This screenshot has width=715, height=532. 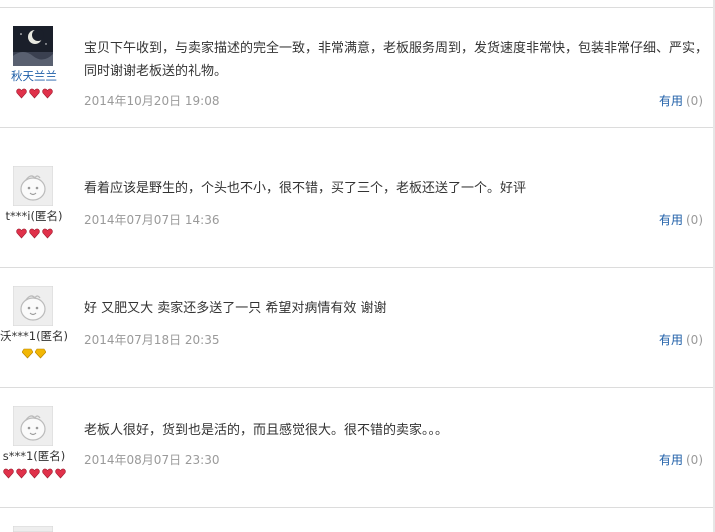 I want to click on username-label: 沃***1(匿名), so click(x=34, y=336).